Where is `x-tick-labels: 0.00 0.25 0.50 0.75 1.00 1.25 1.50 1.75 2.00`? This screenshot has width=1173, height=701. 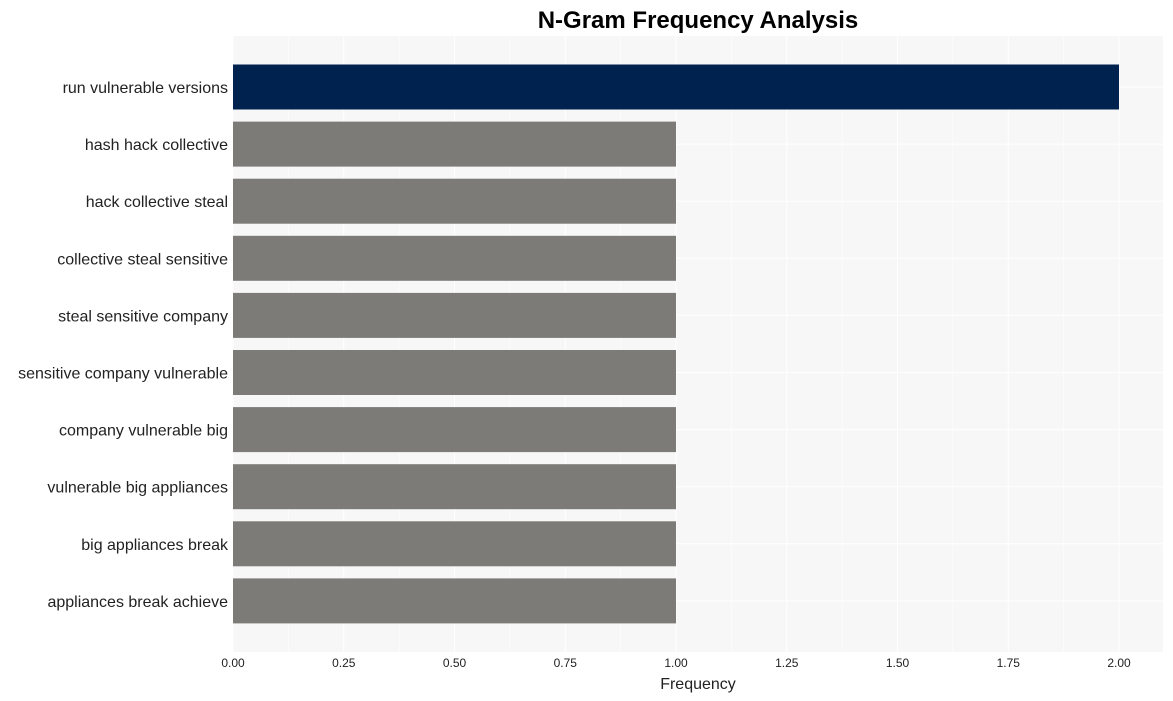 x-tick-labels: 0.00 0.25 0.50 0.75 1.00 1.25 1.50 1.75 2.00 is located at coordinates (676, 663).